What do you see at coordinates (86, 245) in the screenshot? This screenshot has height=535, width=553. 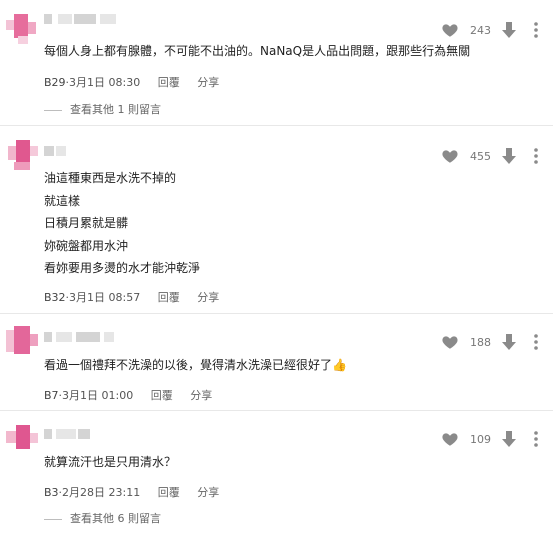 I see `comment-text: 妳碗盤都用水沖` at bounding box center [86, 245].